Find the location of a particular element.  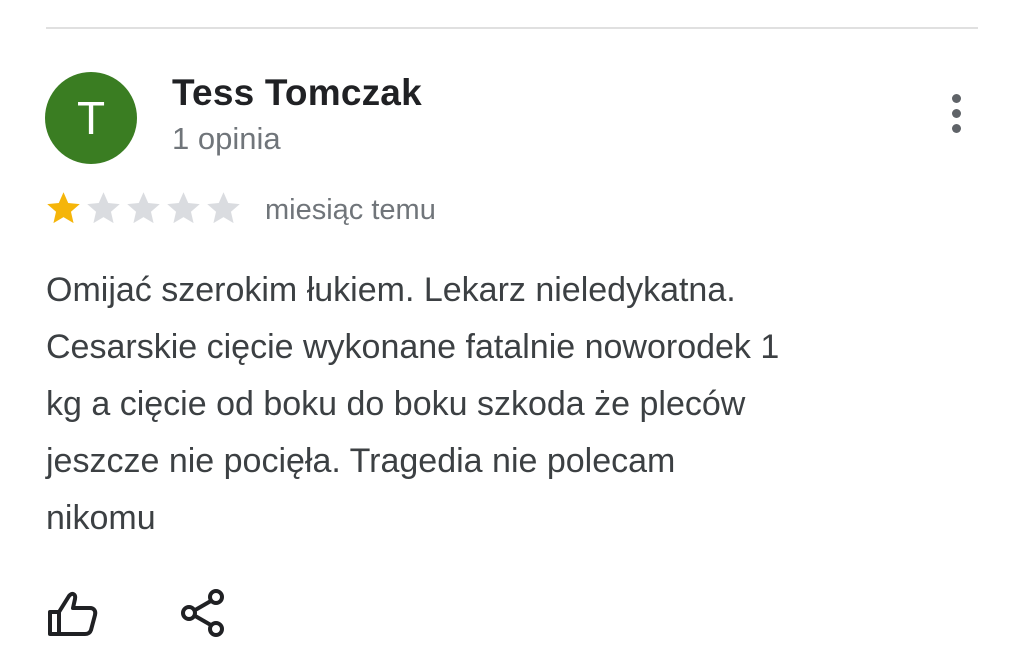

share-icon is located at coordinates (202, 613).